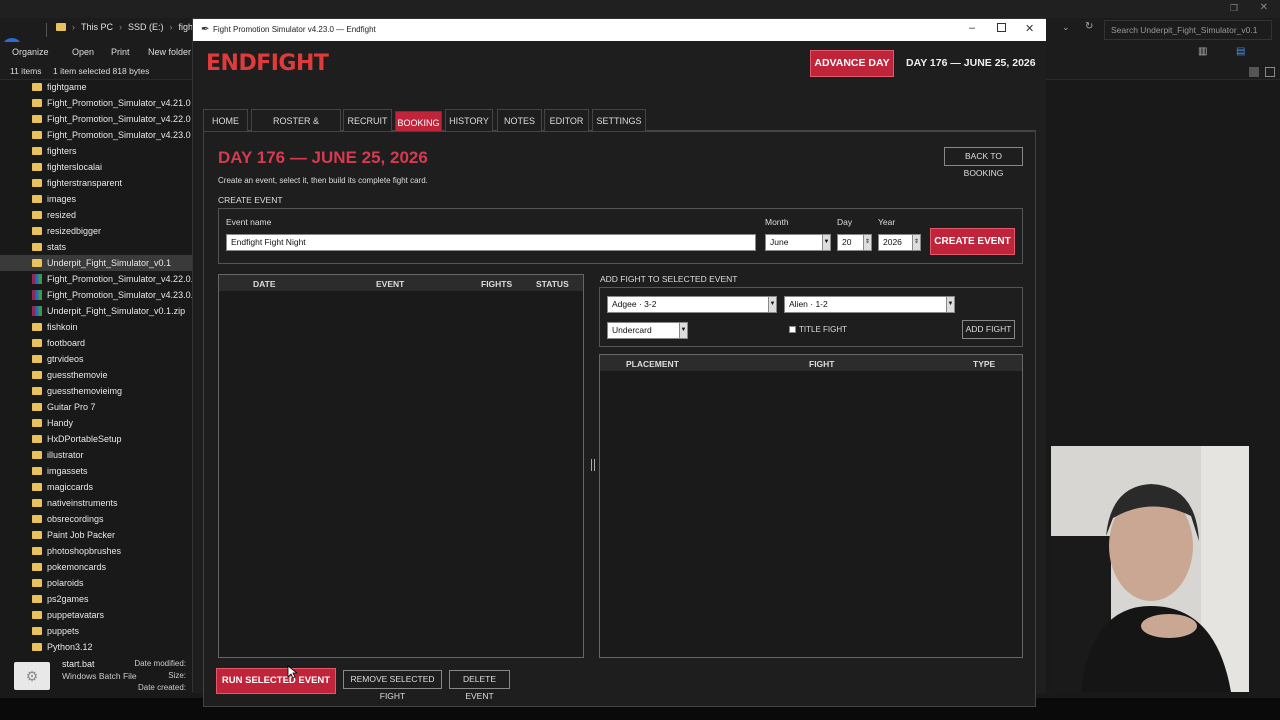 The image size is (1280, 720). Describe the element at coordinates (54, 151) in the screenshot. I see `tree-item: fighters` at that location.